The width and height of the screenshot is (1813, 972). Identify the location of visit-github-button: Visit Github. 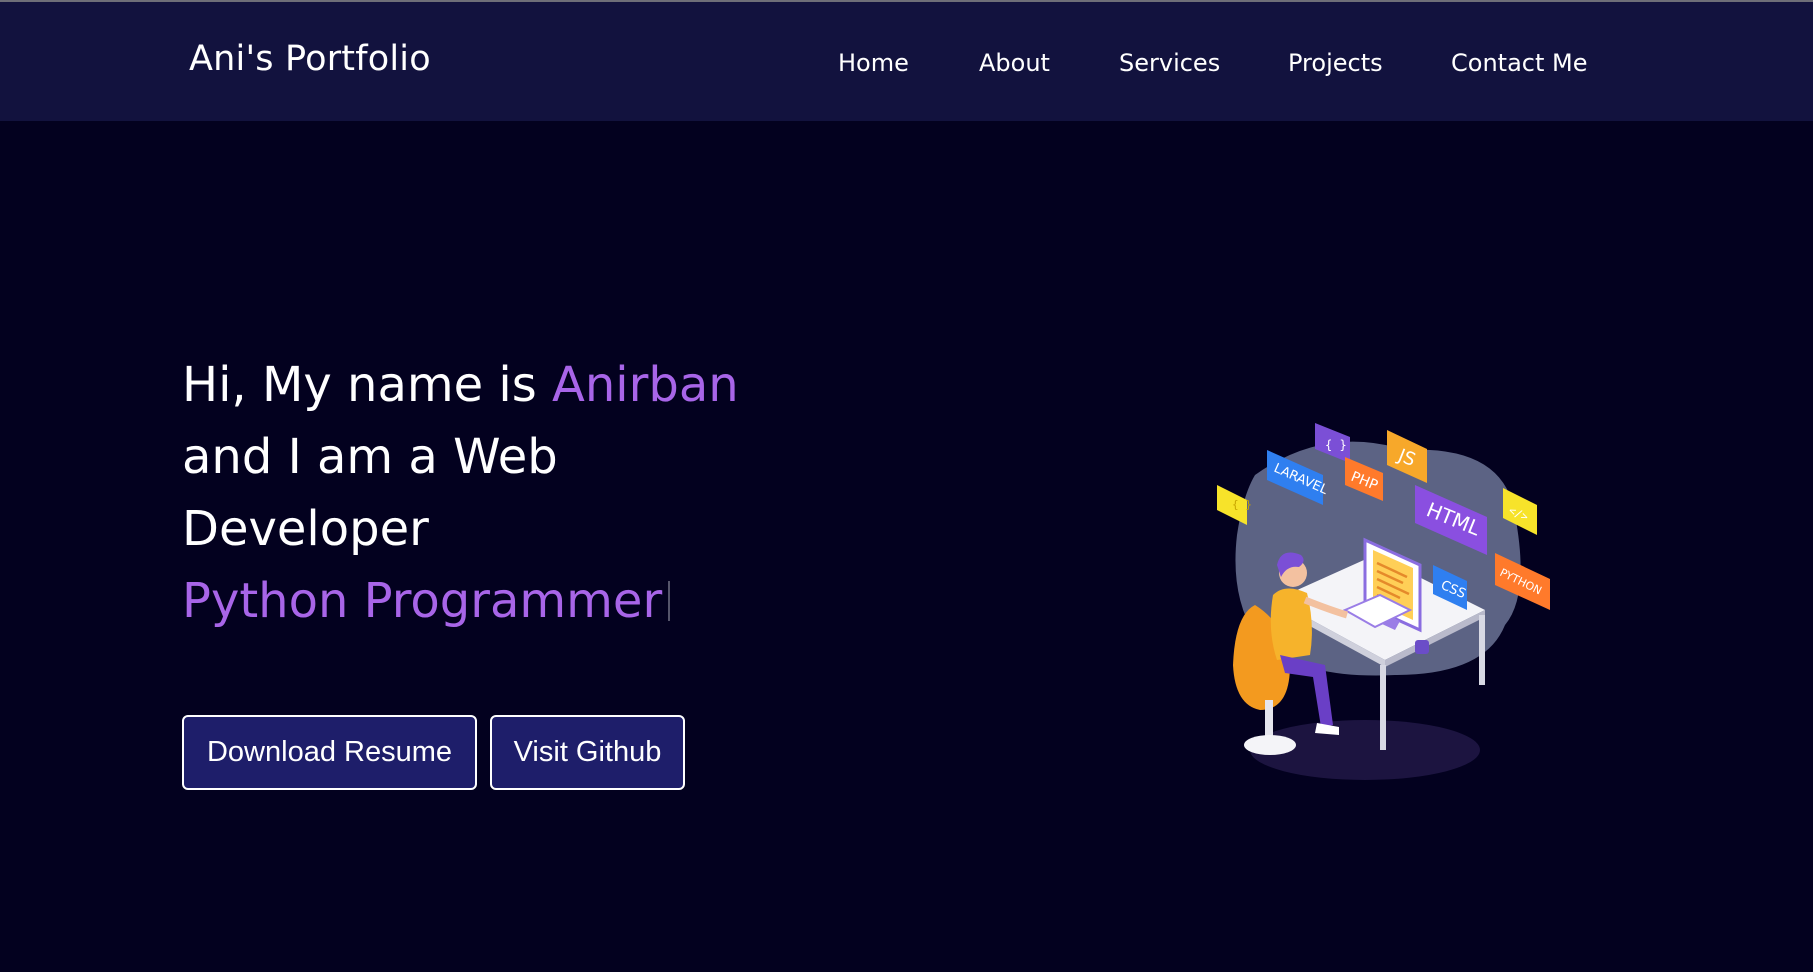
(587, 752).